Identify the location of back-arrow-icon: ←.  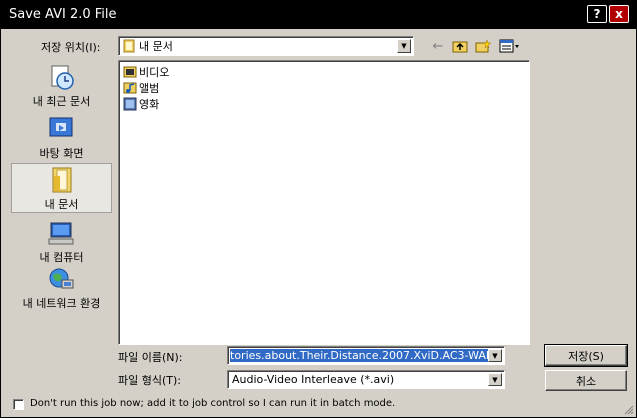
(438, 46).